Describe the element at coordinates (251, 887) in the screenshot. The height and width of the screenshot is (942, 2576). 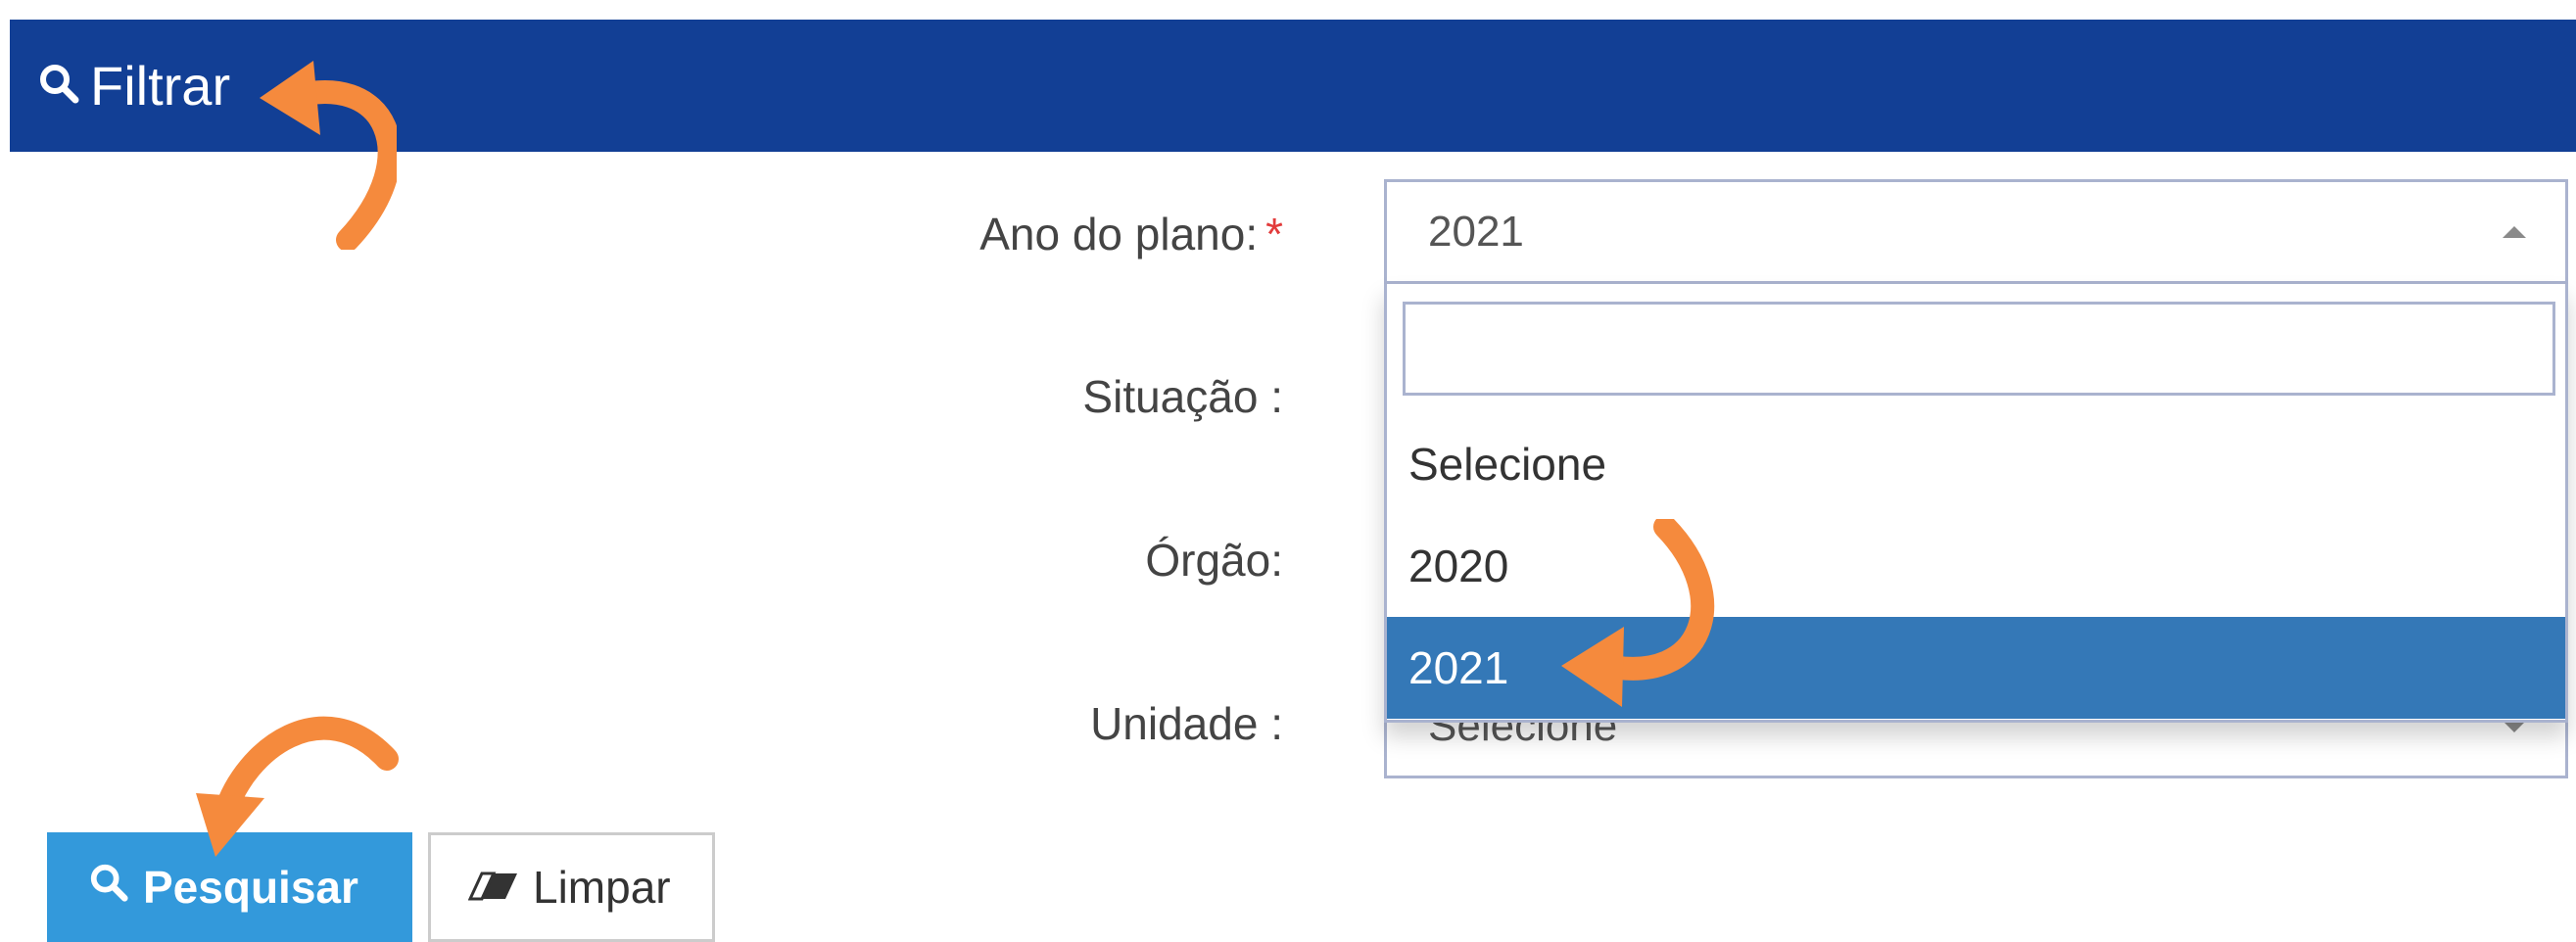
I see `pesquisar-label: Pesquisar` at that location.